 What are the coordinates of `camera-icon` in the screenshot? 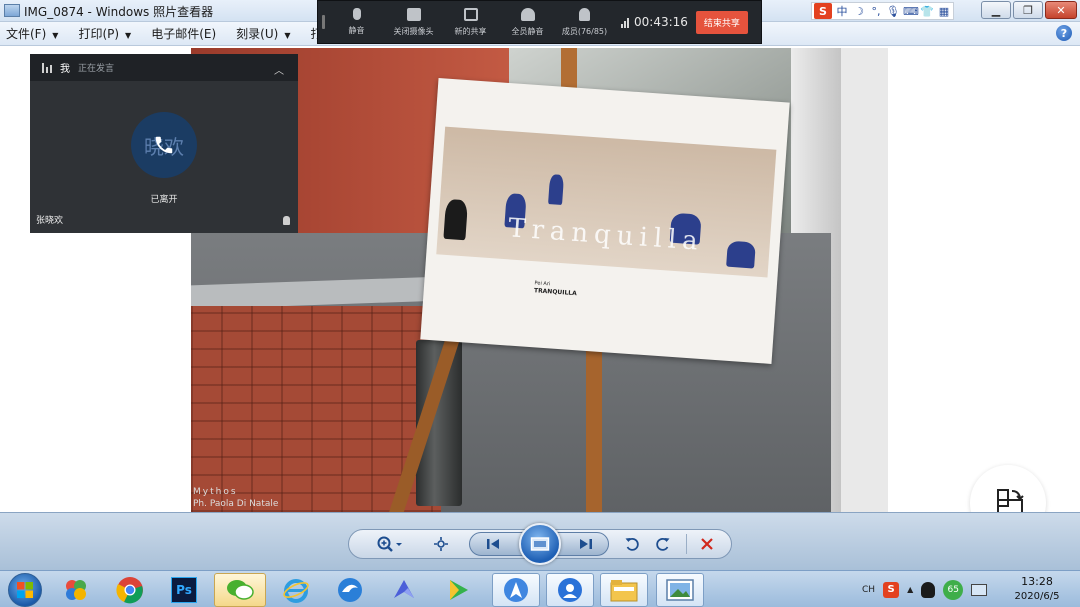 It's located at (413, 14).